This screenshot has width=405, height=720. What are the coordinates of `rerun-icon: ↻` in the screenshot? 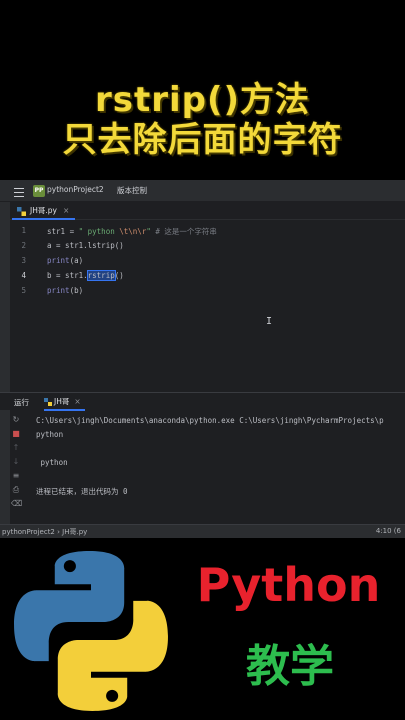 It's located at (16, 420).